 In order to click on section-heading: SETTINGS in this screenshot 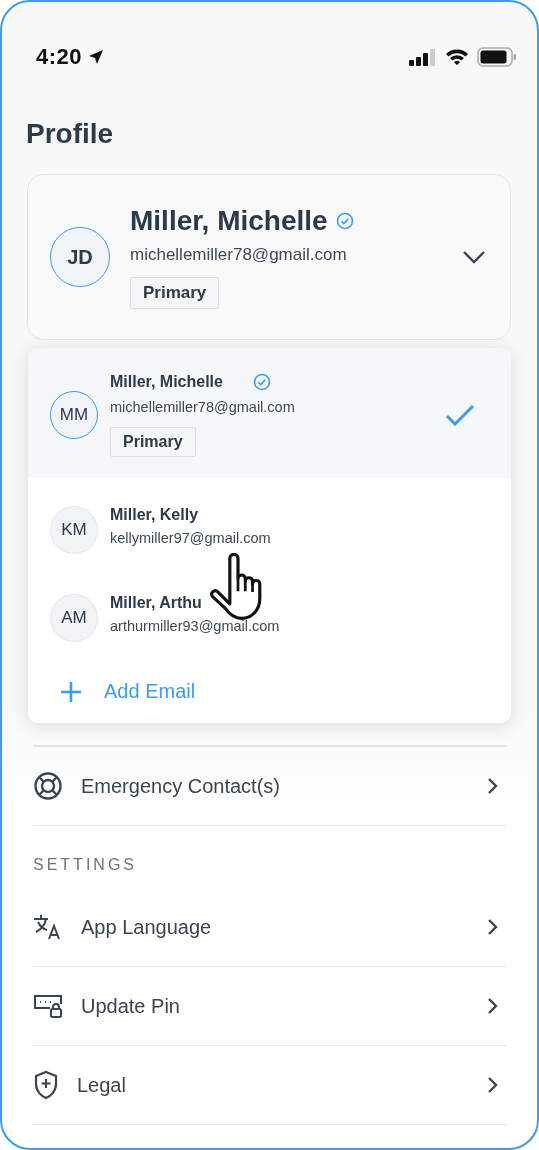, I will do `click(85, 865)`.